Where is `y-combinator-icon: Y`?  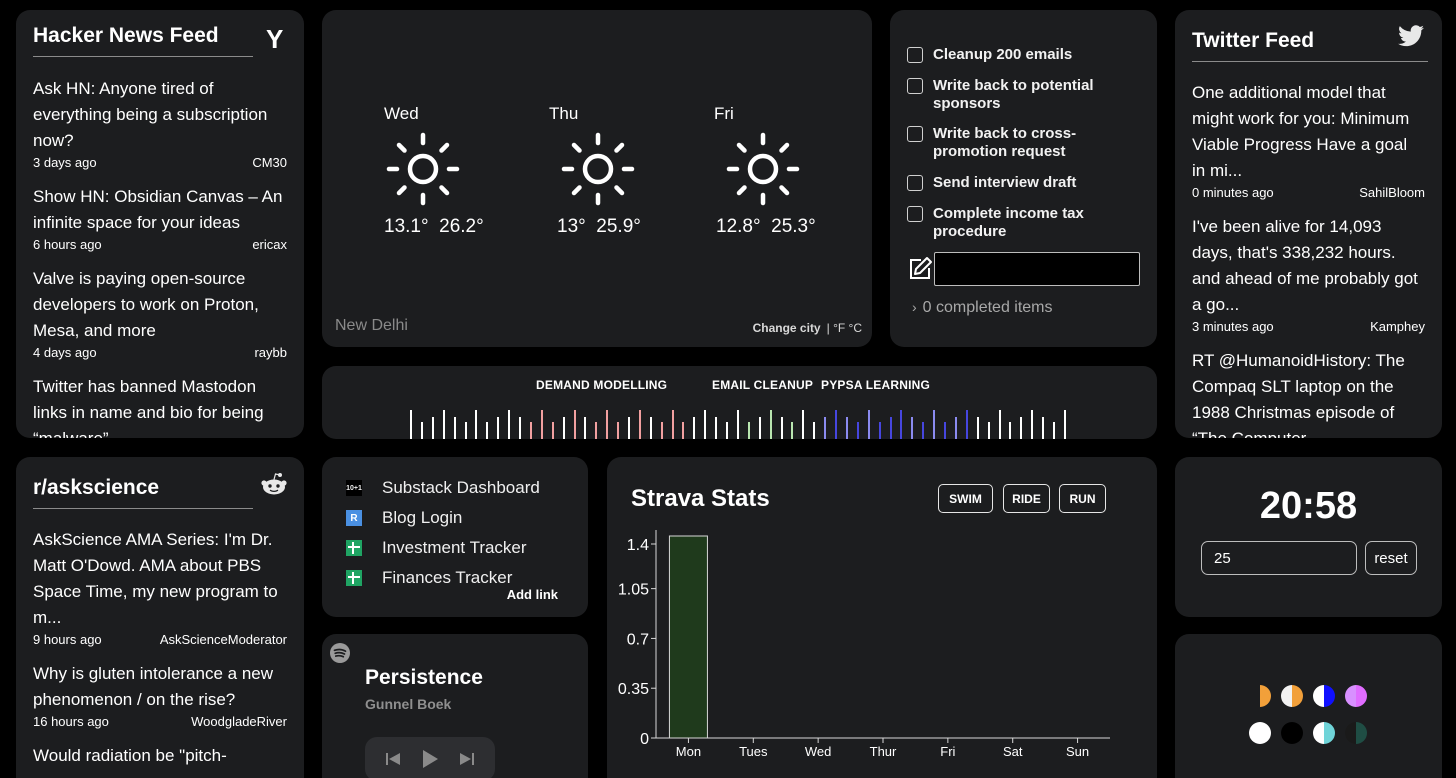
y-combinator-icon: Y is located at coordinates (274, 39).